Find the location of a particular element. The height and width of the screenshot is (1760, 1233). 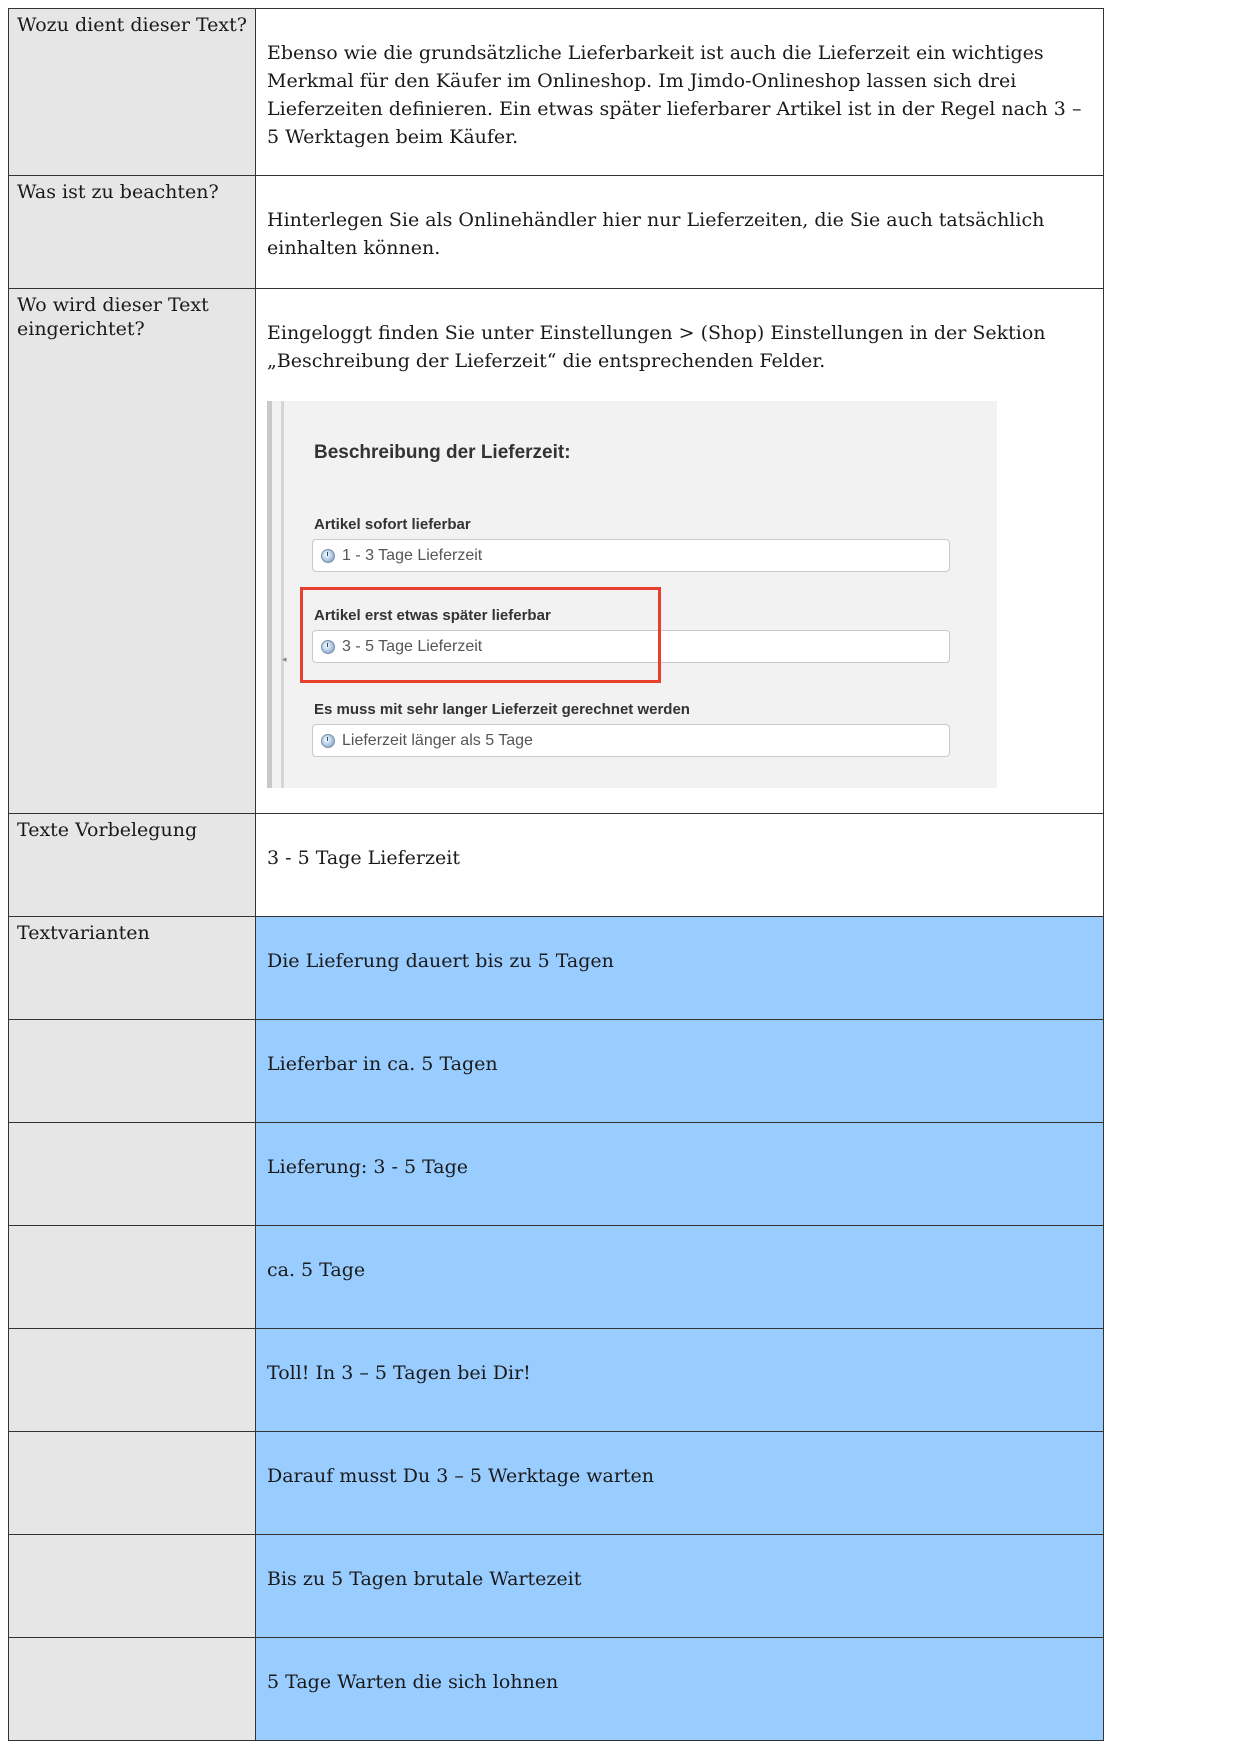

table-row: 5 Tage Warten die sich lohnen is located at coordinates (556, 1689).